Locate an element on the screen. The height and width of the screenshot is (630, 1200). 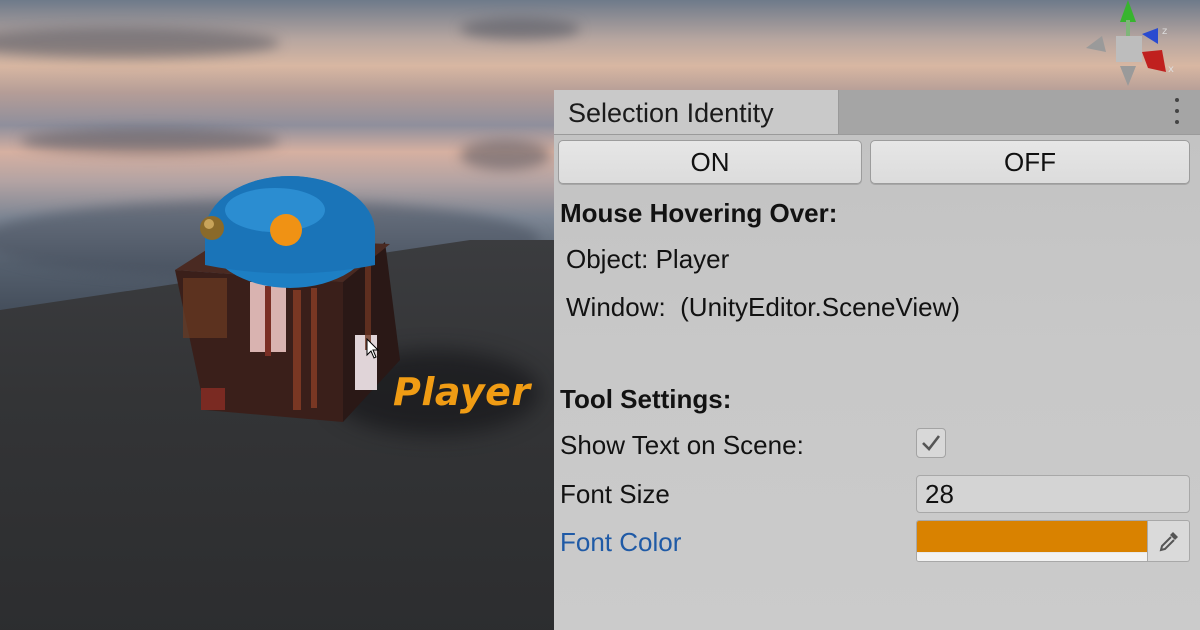
tool-settings-heading: Tool Settings: is located at coordinates (646, 399).